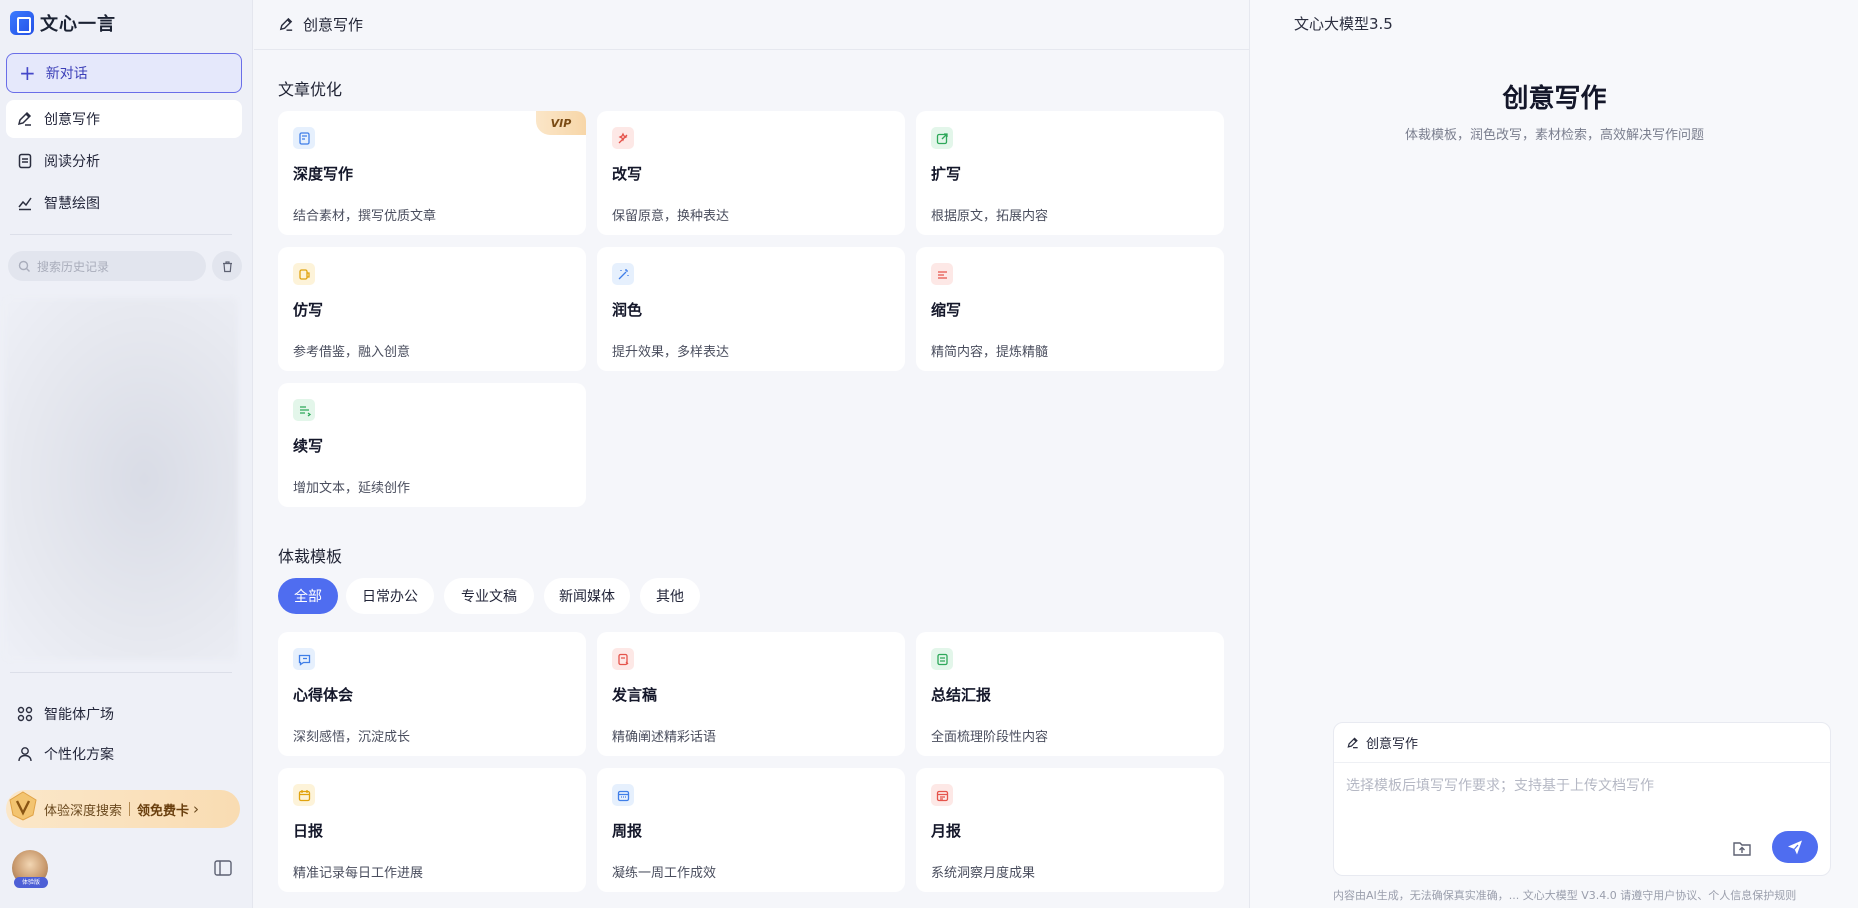 This screenshot has height=908, width=1858. Describe the element at coordinates (1070, 173) in the screenshot. I see `feature-card: 扩写 根据原文，拓展内容` at that location.